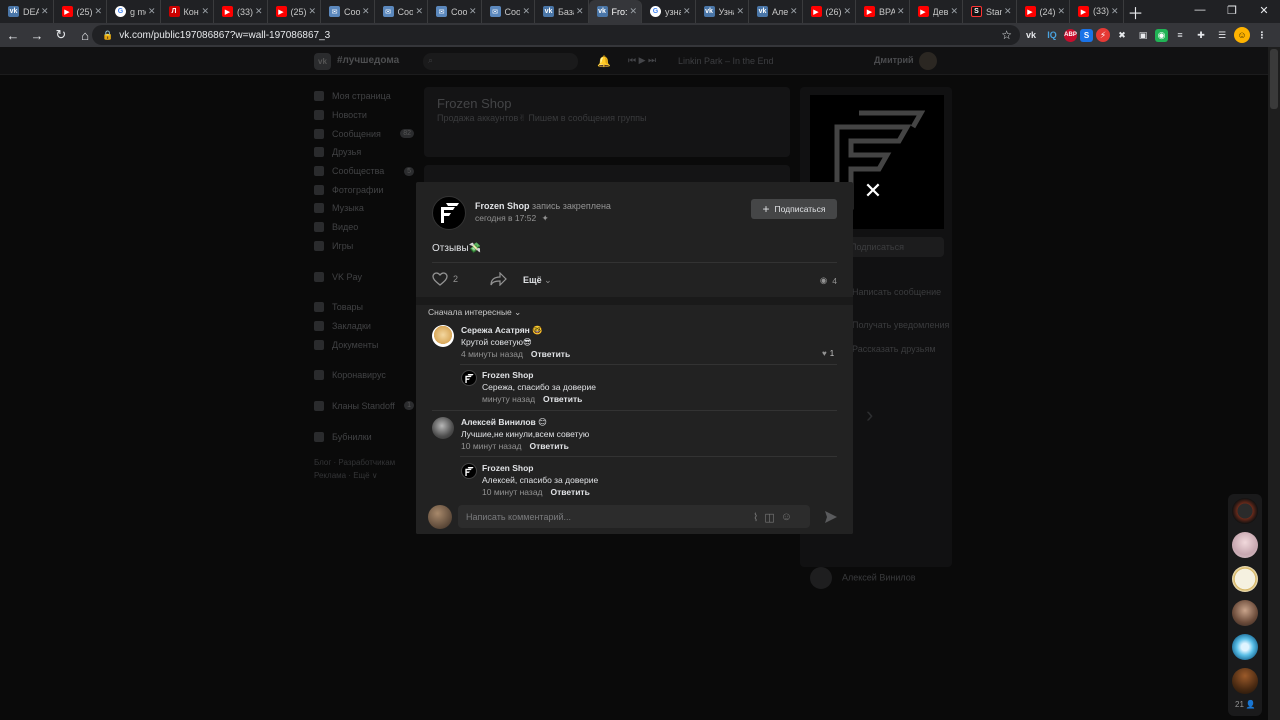 This screenshot has width=1280, height=720. Describe the element at coordinates (1274, 383) in the screenshot. I see `page-scrollbar` at that location.